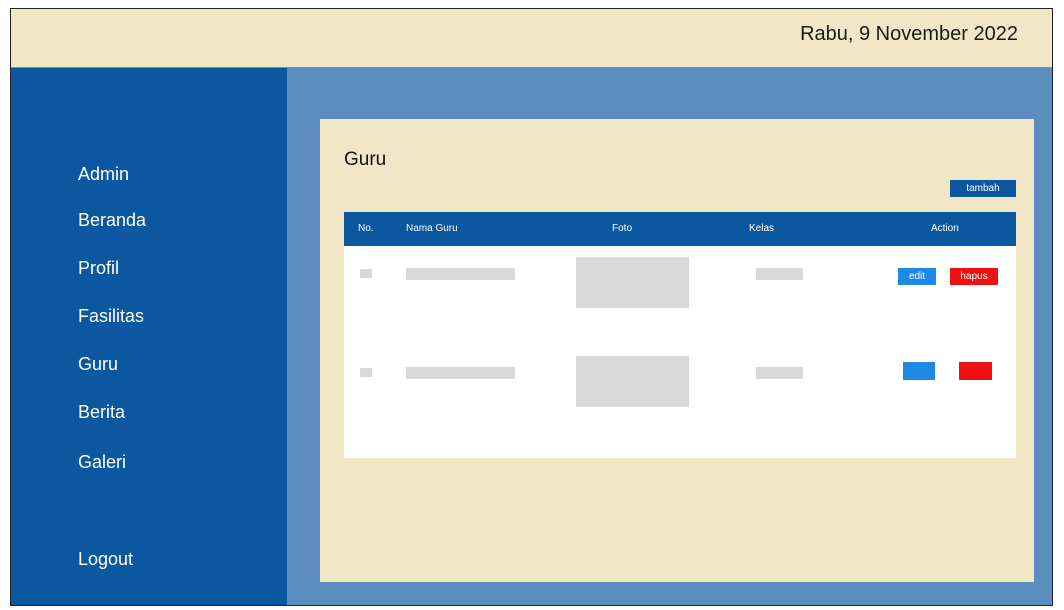  Describe the element at coordinates (762, 228) in the screenshot. I see `col-kelas: Kelas` at that location.